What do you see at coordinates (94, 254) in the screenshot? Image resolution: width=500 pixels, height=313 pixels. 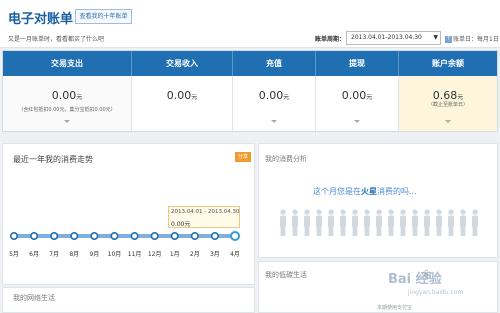 I see `x-tick-label: 9月` at bounding box center [94, 254].